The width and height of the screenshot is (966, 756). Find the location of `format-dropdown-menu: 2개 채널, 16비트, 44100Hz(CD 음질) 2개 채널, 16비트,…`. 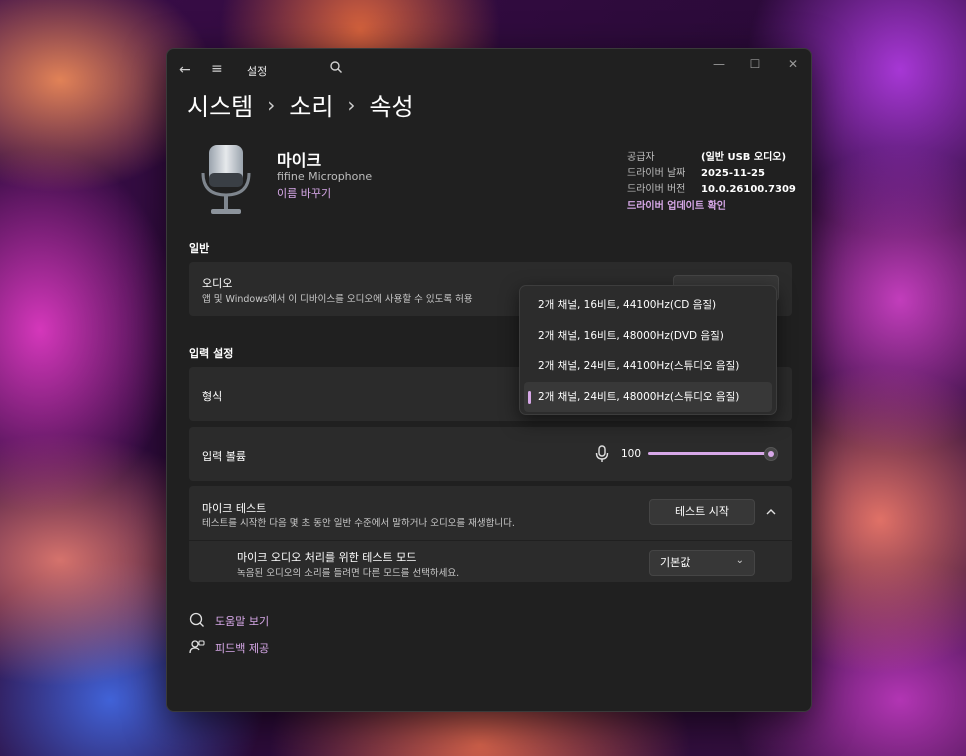

format-dropdown-menu: 2개 채널, 16비트, 44100Hz(CD 음질) 2개 채널, 16비트,… is located at coordinates (648, 350).